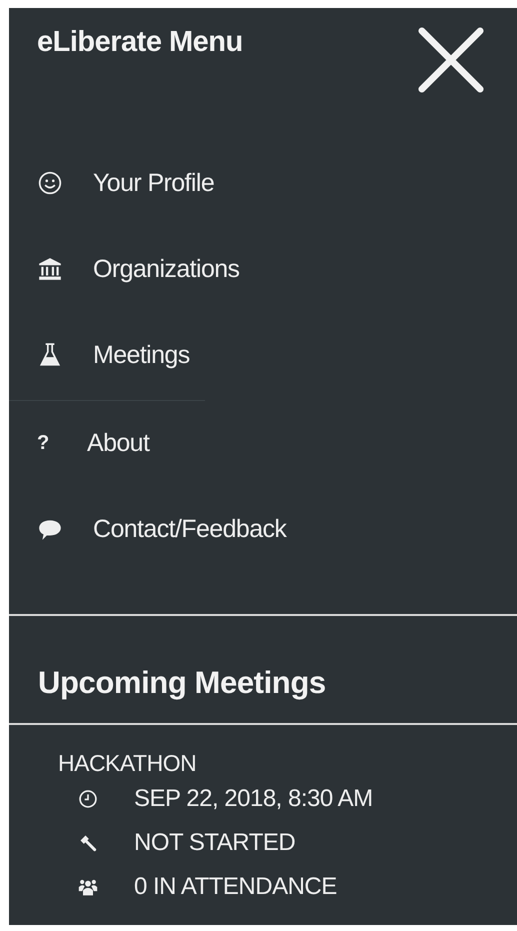 Image resolution: width=517 pixels, height=931 pixels. I want to click on question-icon: ?, so click(47, 443).